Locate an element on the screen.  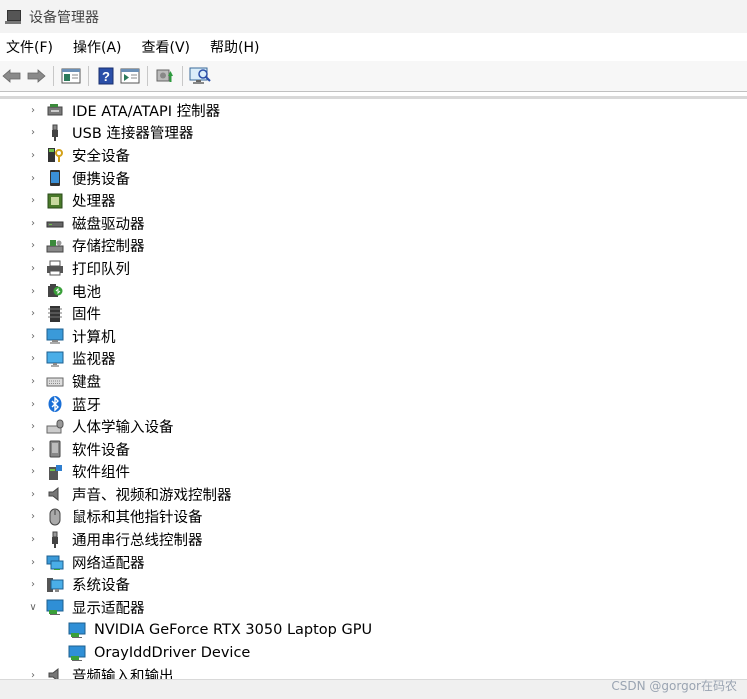
tree-item-label: 处理器 is located at coordinates (94, 202).